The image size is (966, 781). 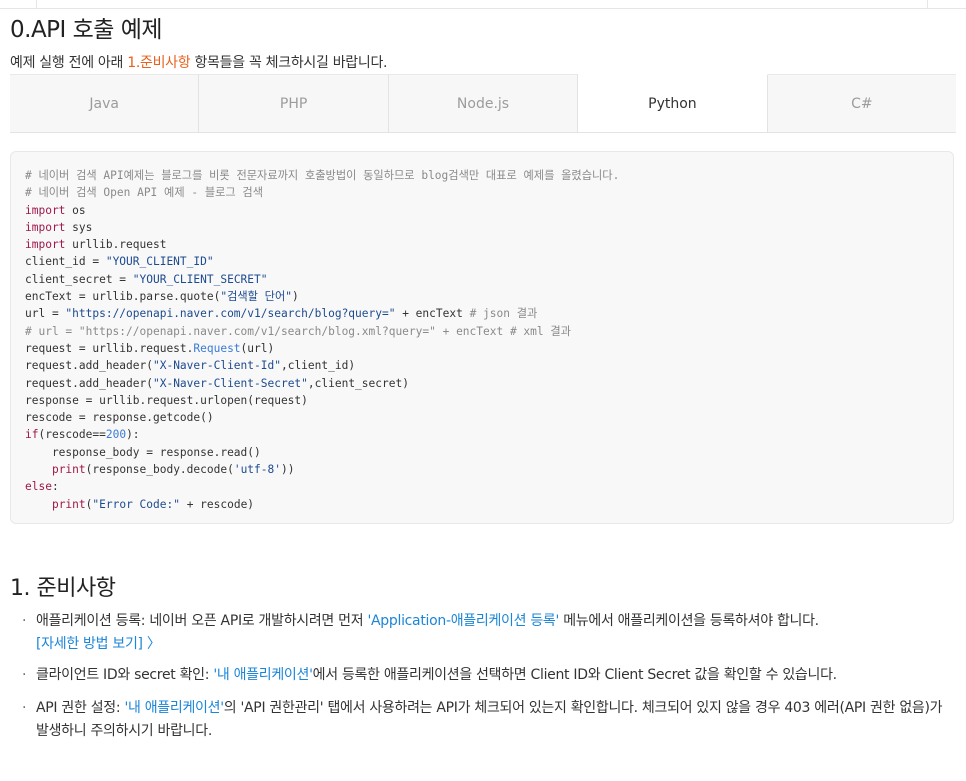 I want to click on code-text: os, so click(x=75, y=210).